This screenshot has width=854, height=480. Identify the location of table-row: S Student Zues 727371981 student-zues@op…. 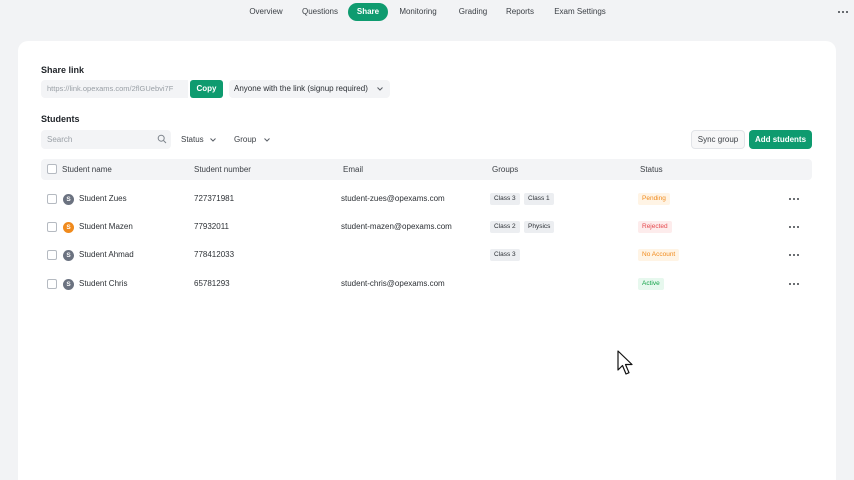
(426, 199).